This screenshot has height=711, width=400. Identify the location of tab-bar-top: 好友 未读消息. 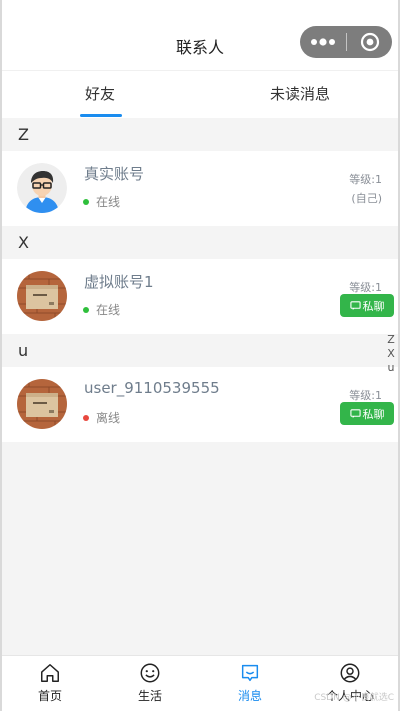
(200, 94).